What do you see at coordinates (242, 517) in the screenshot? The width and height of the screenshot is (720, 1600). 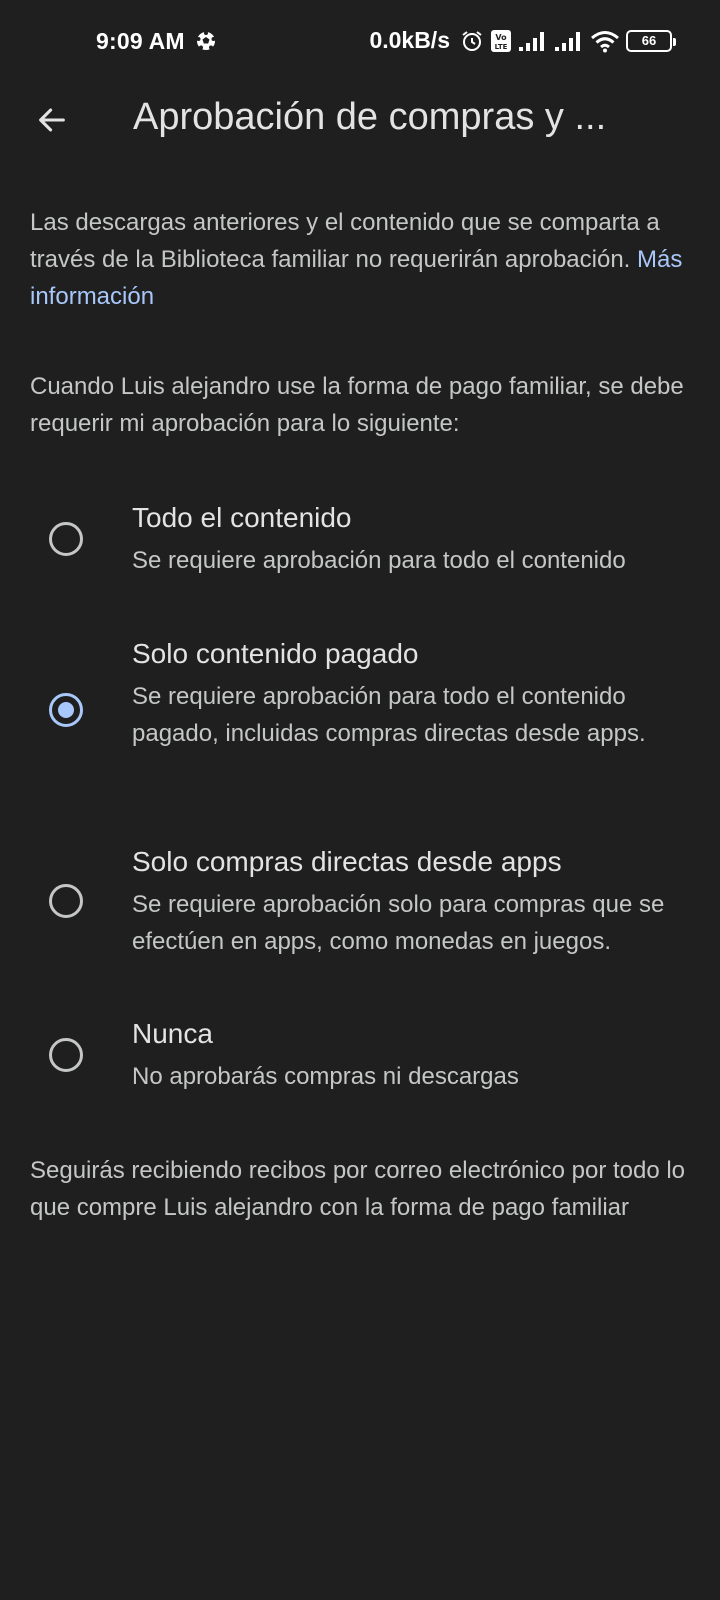 I see `option-title: Todo el contenido` at bounding box center [242, 517].